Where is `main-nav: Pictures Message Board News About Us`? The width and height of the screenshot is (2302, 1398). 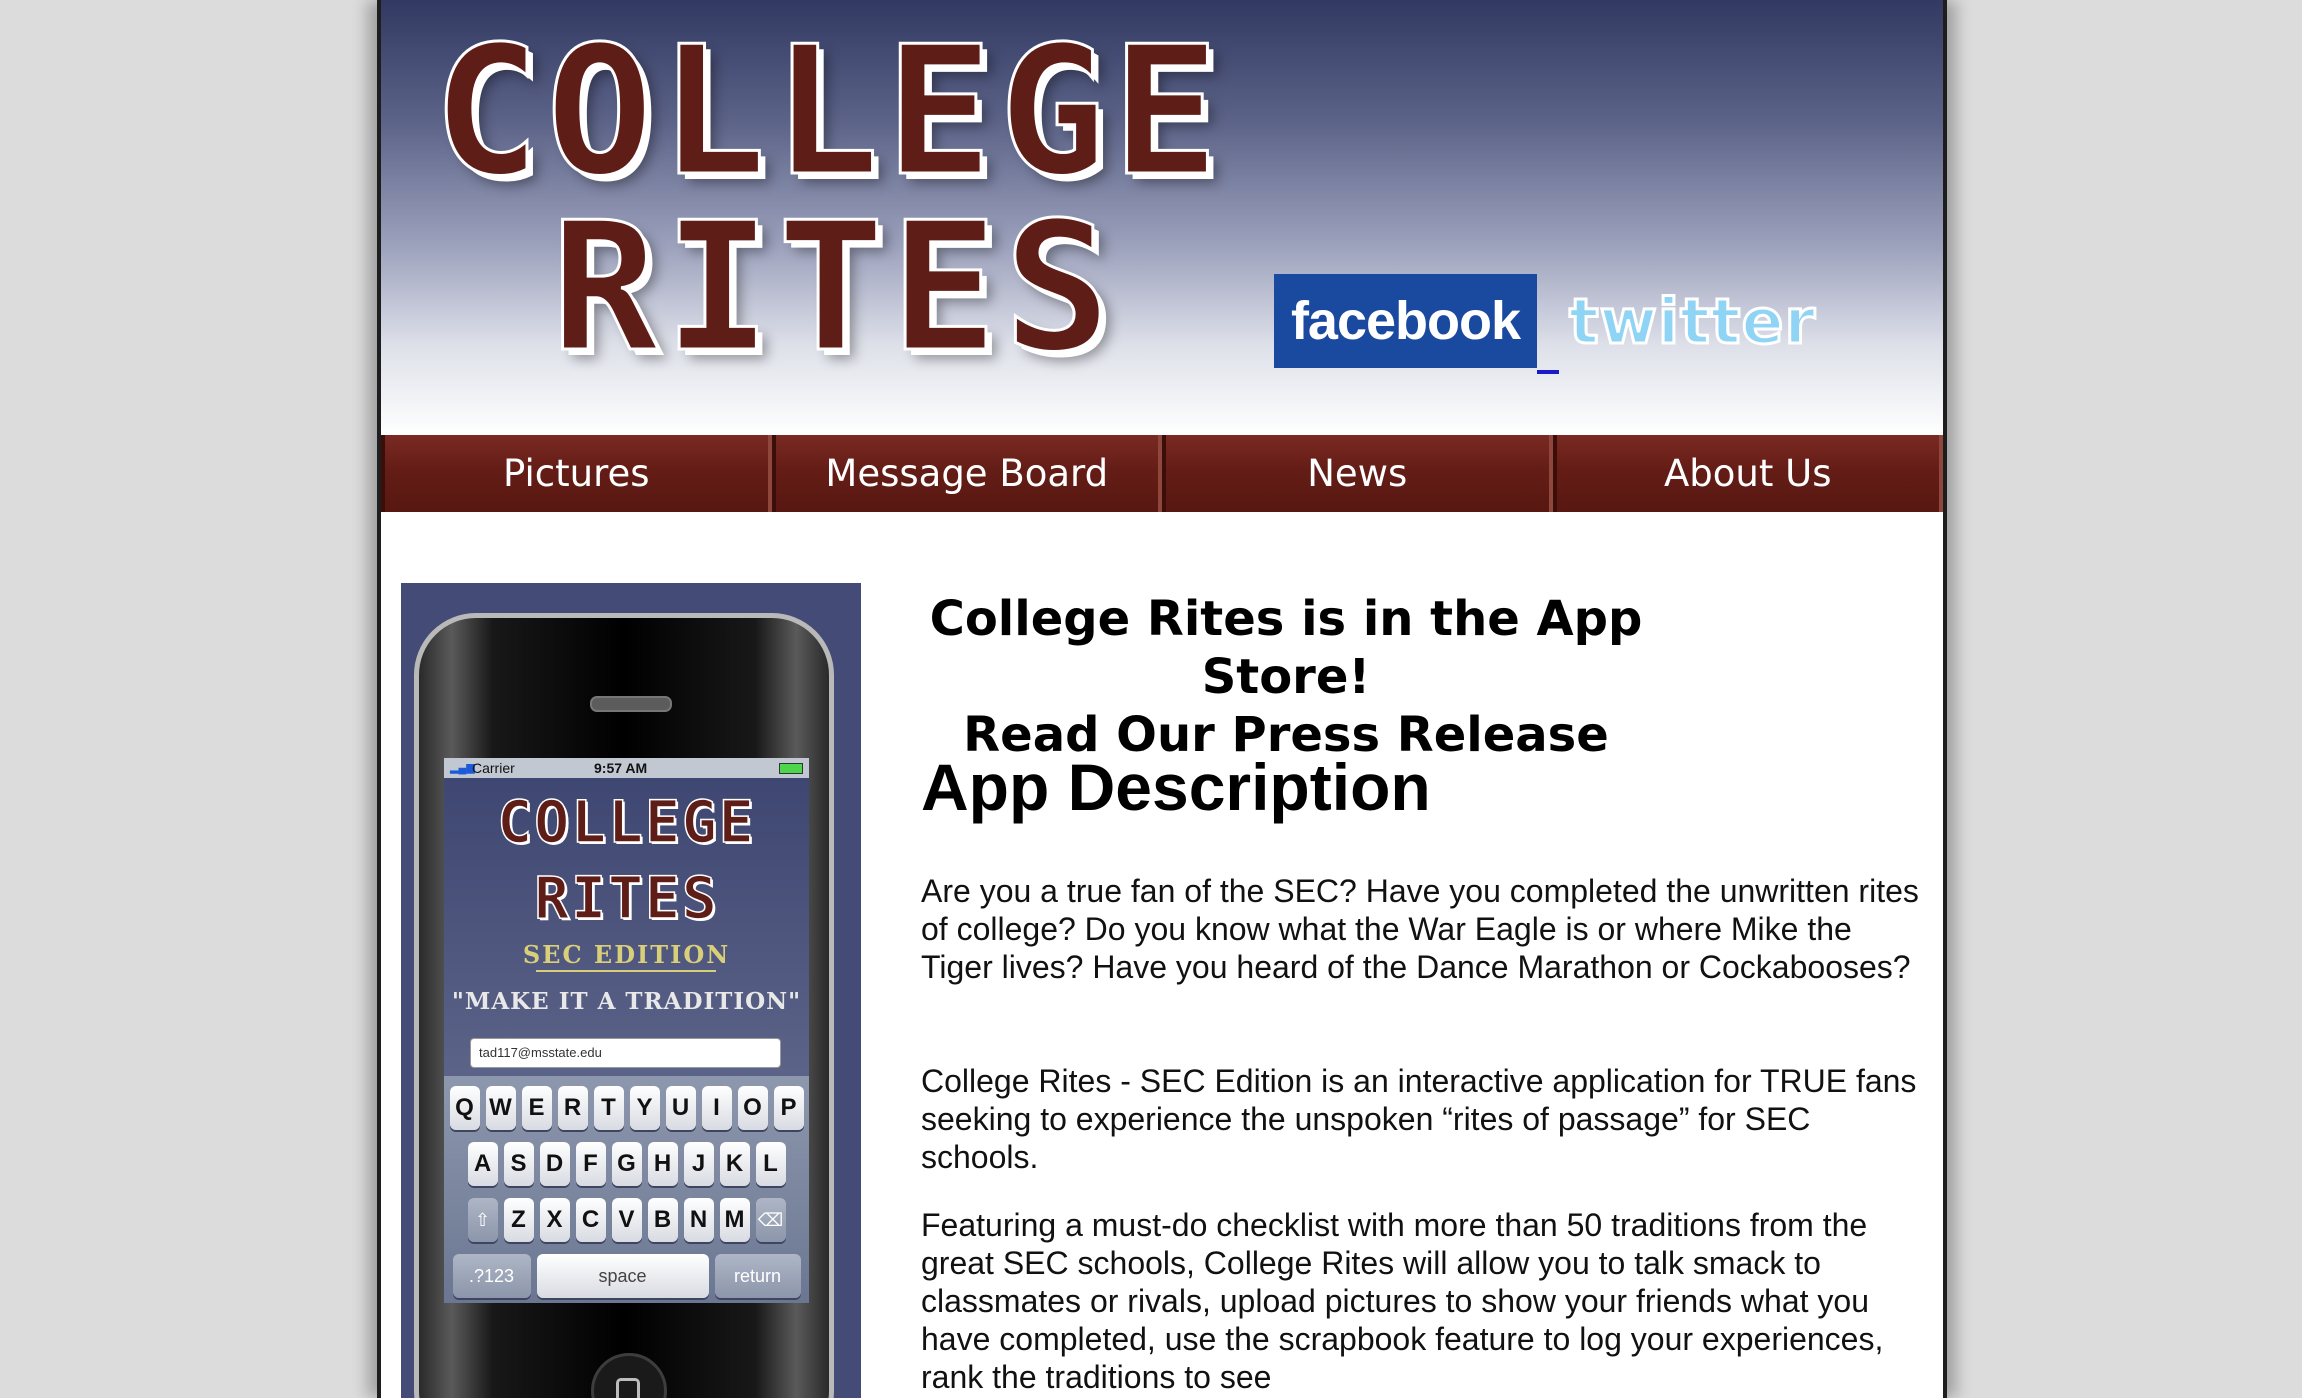
main-nav: Pictures Message Board News About Us is located at coordinates (1162, 473).